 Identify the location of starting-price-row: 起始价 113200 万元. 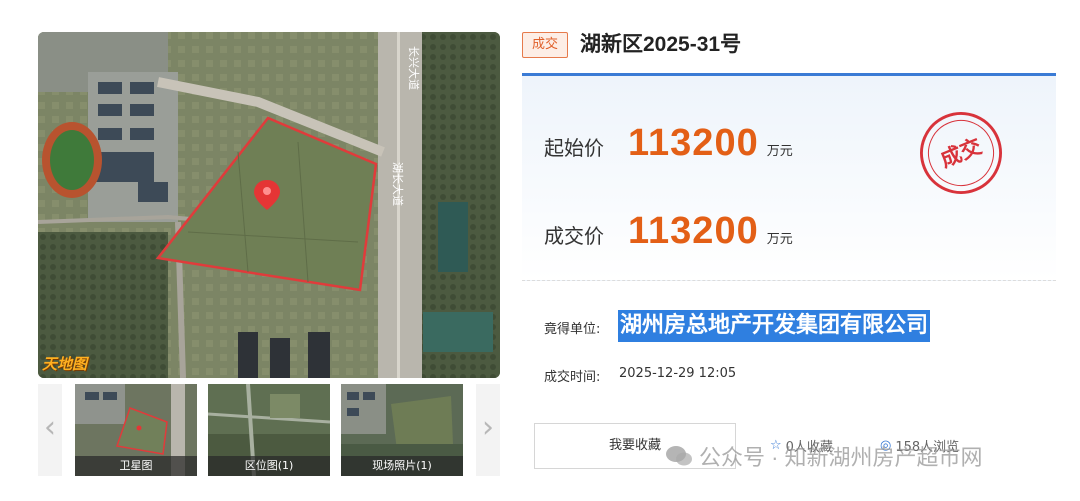
(668, 143).